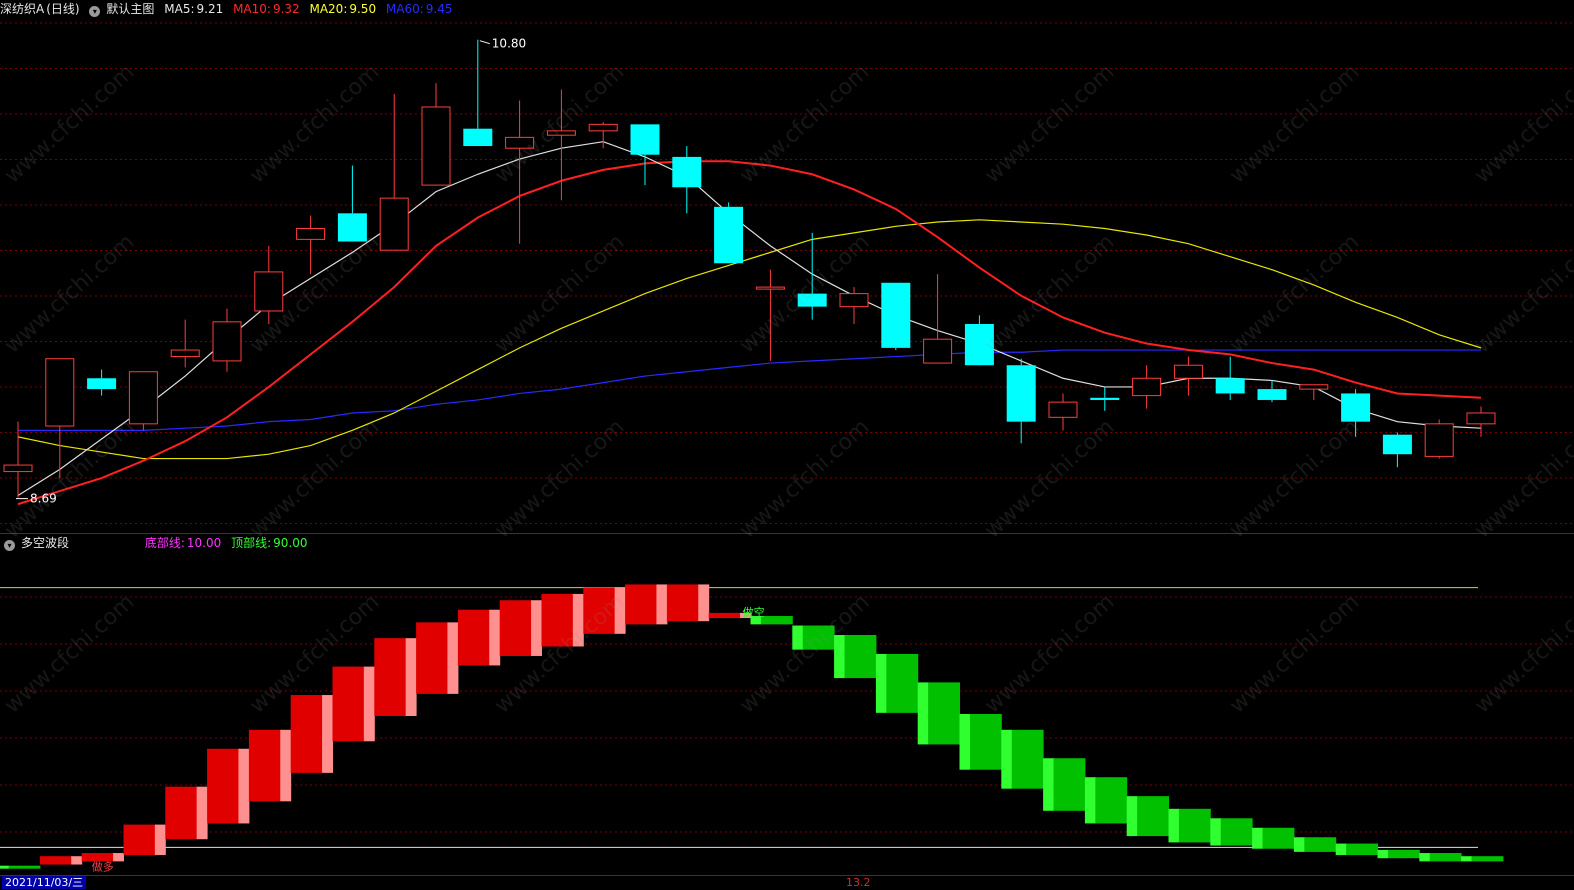 Image resolution: width=1574 pixels, height=890 pixels. Describe the element at coordinates (130, 9) in the screenshot. I see `template-name: 默认主图` at that location.